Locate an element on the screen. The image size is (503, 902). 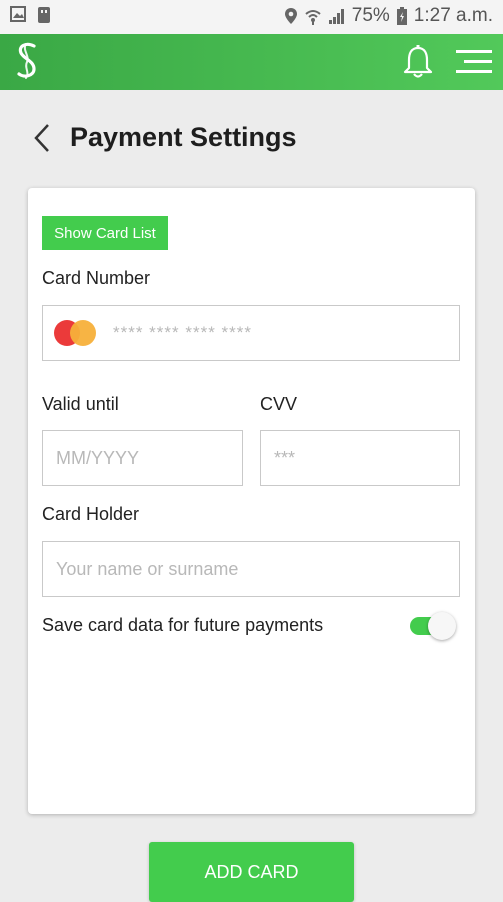
usb-icon is located at coordinates (44, 15).